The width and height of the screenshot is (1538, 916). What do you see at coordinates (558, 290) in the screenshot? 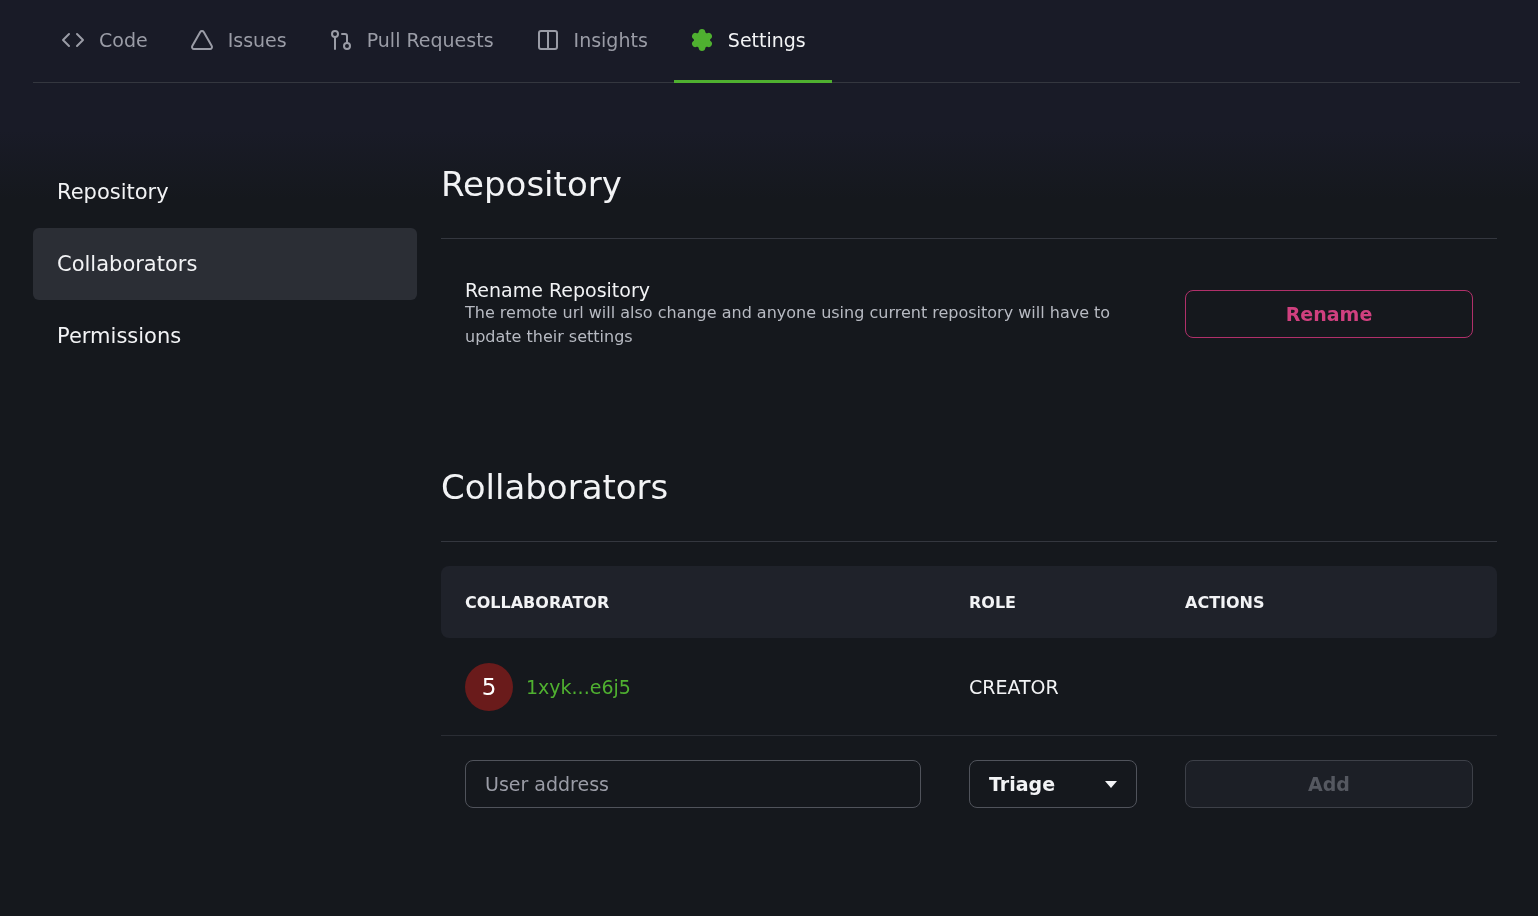
I see `setting-title: Rename Repository` at bounding box center [558, 290].